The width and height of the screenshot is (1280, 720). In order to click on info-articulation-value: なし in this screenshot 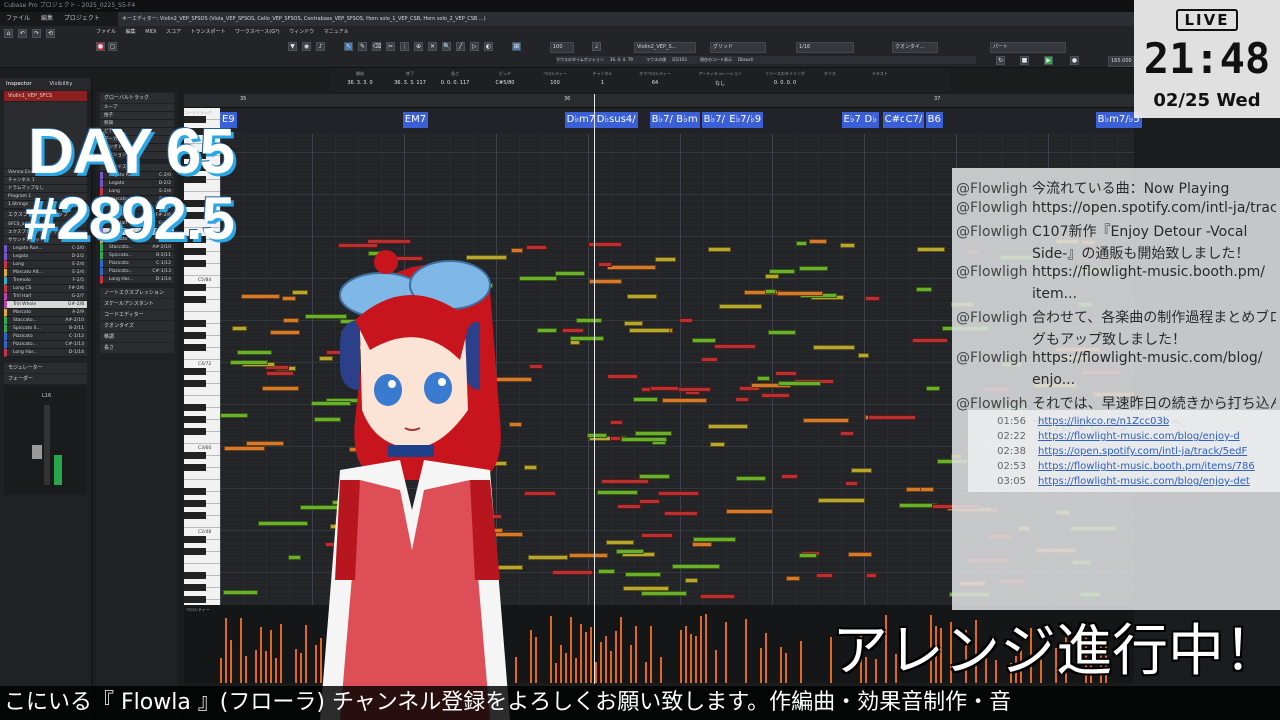, I will do `click(720, 83)`.